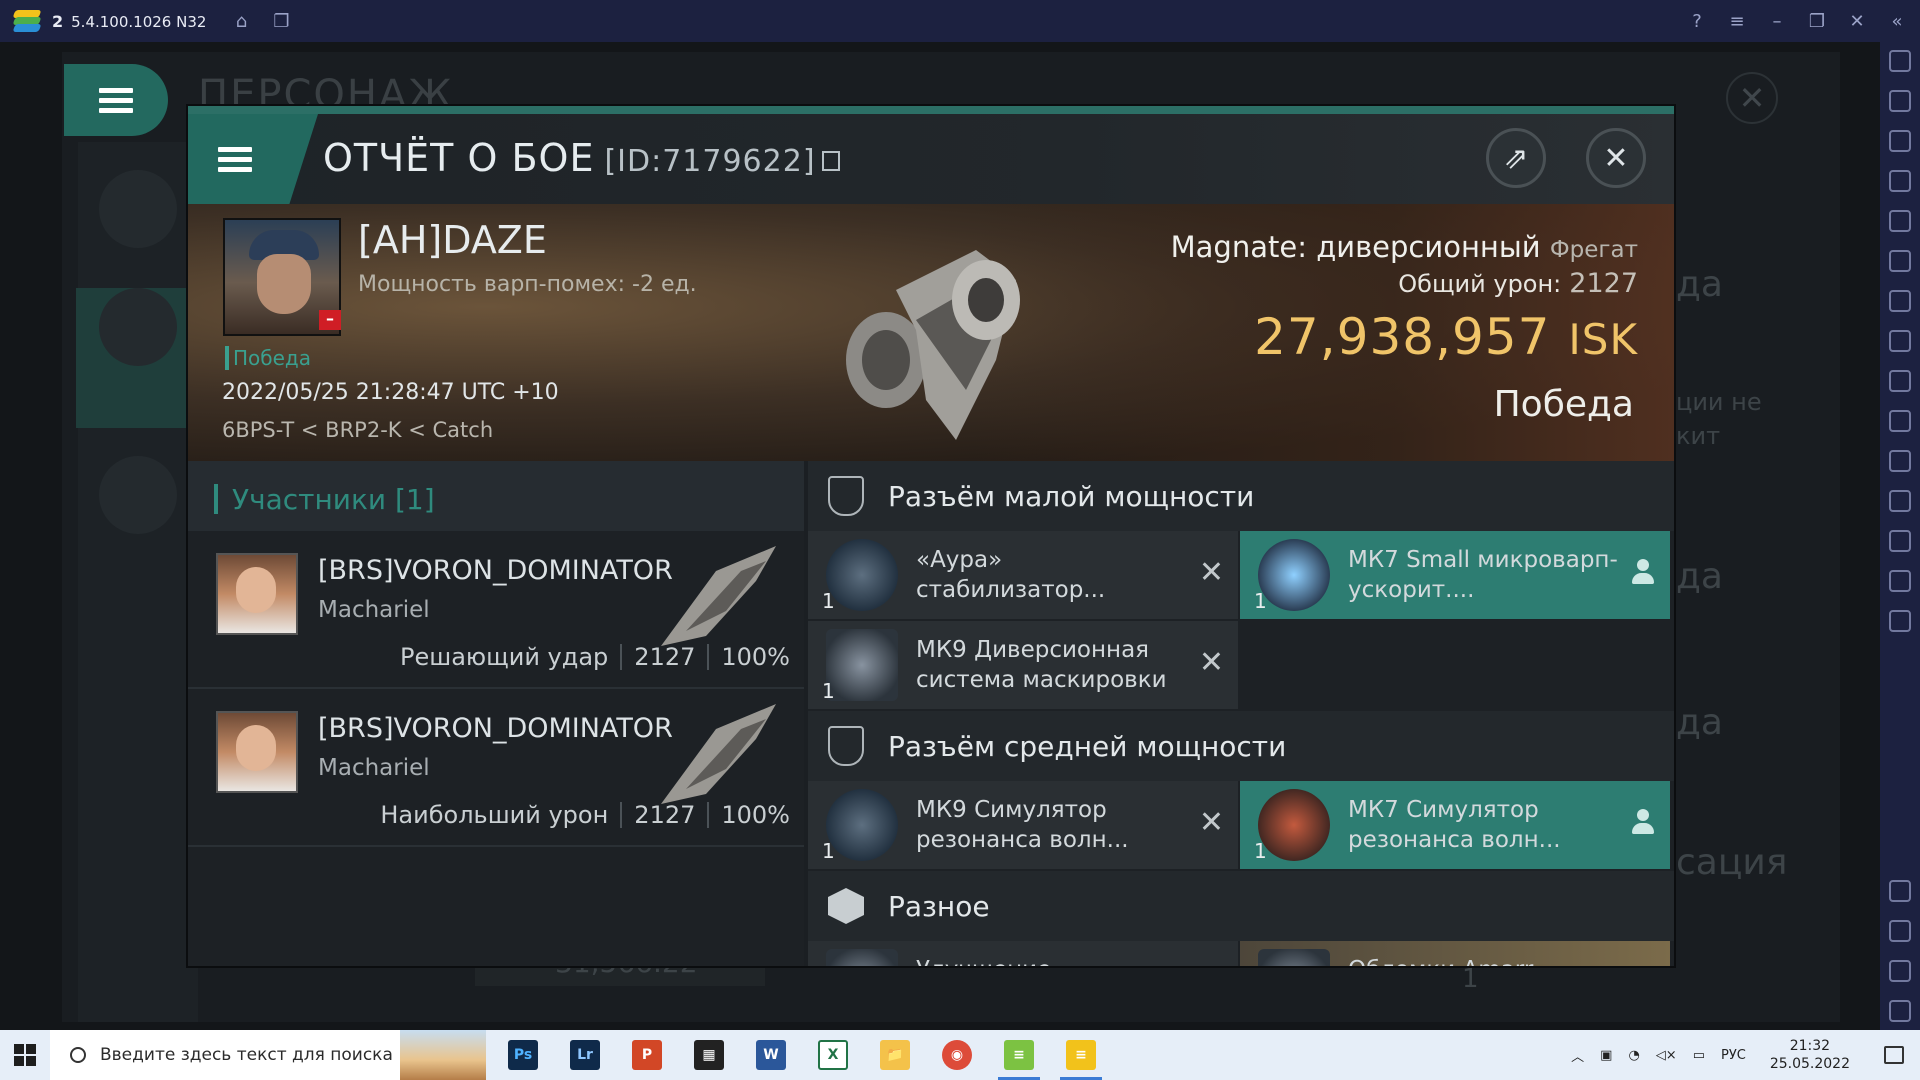 Image resolution: width=1920 pixels, height=1080 pixels. What do you see at coordinates (1577, 1055) in the screenshot?
I see `chevron-up-icon: ︿` at bounding box center [1577, 1055].